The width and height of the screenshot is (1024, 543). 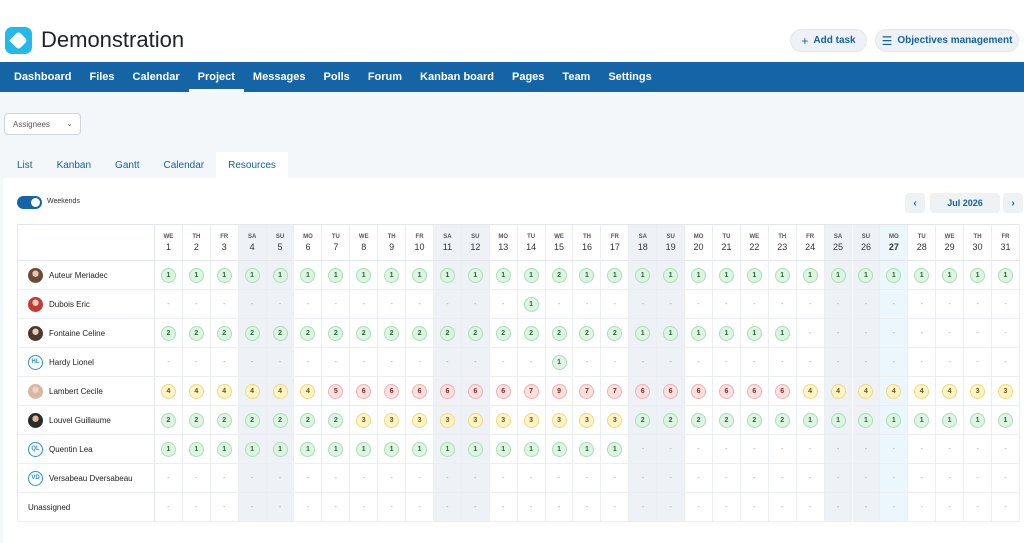 I want to click on tab-list: List, so click(x=25, y=165).